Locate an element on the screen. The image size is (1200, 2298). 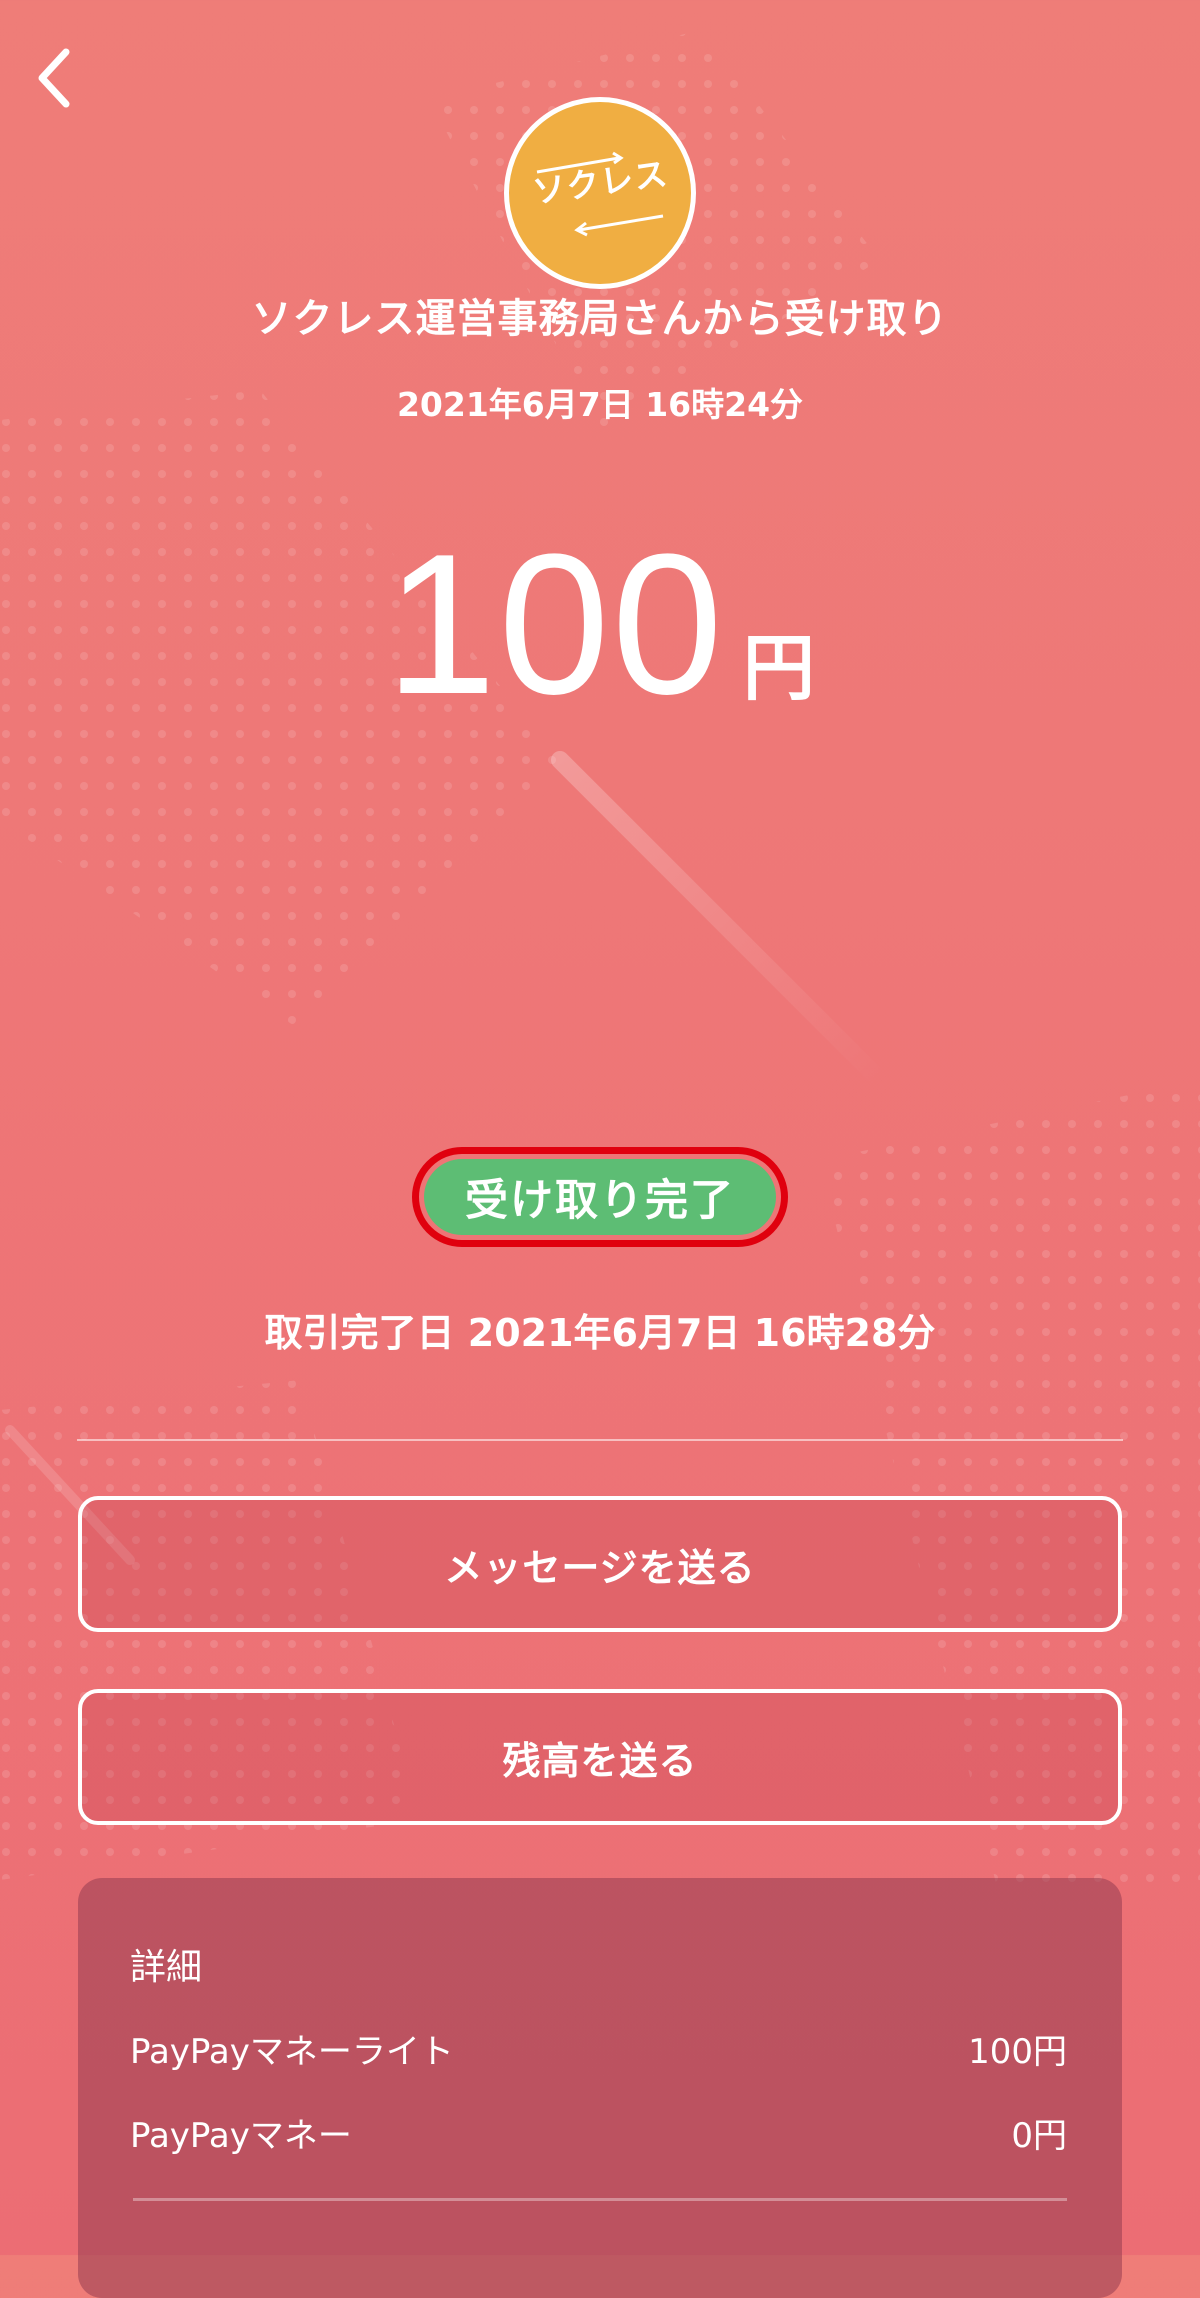
detail-label: PayPayマネー is located at coordinates (241, 2136).